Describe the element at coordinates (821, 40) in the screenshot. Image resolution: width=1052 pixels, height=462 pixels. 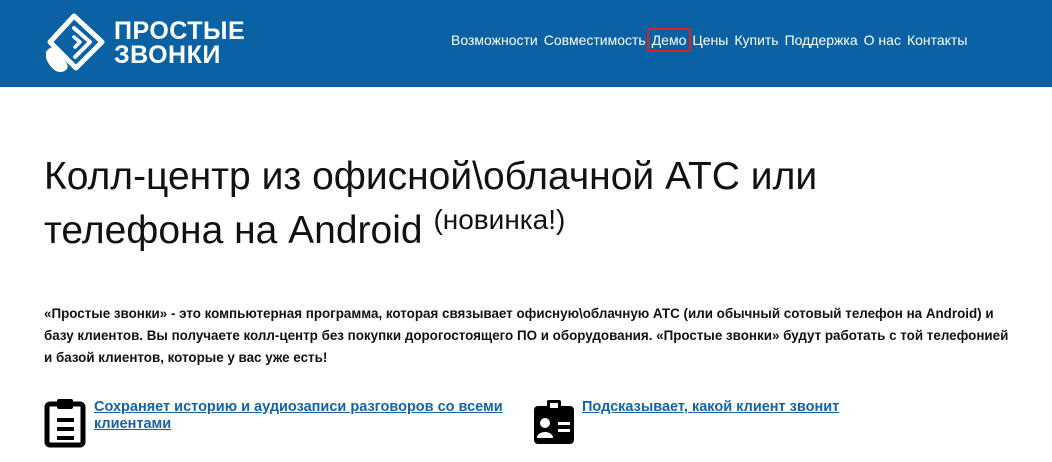
I see `nav-item-support: Поддержка` at that location.